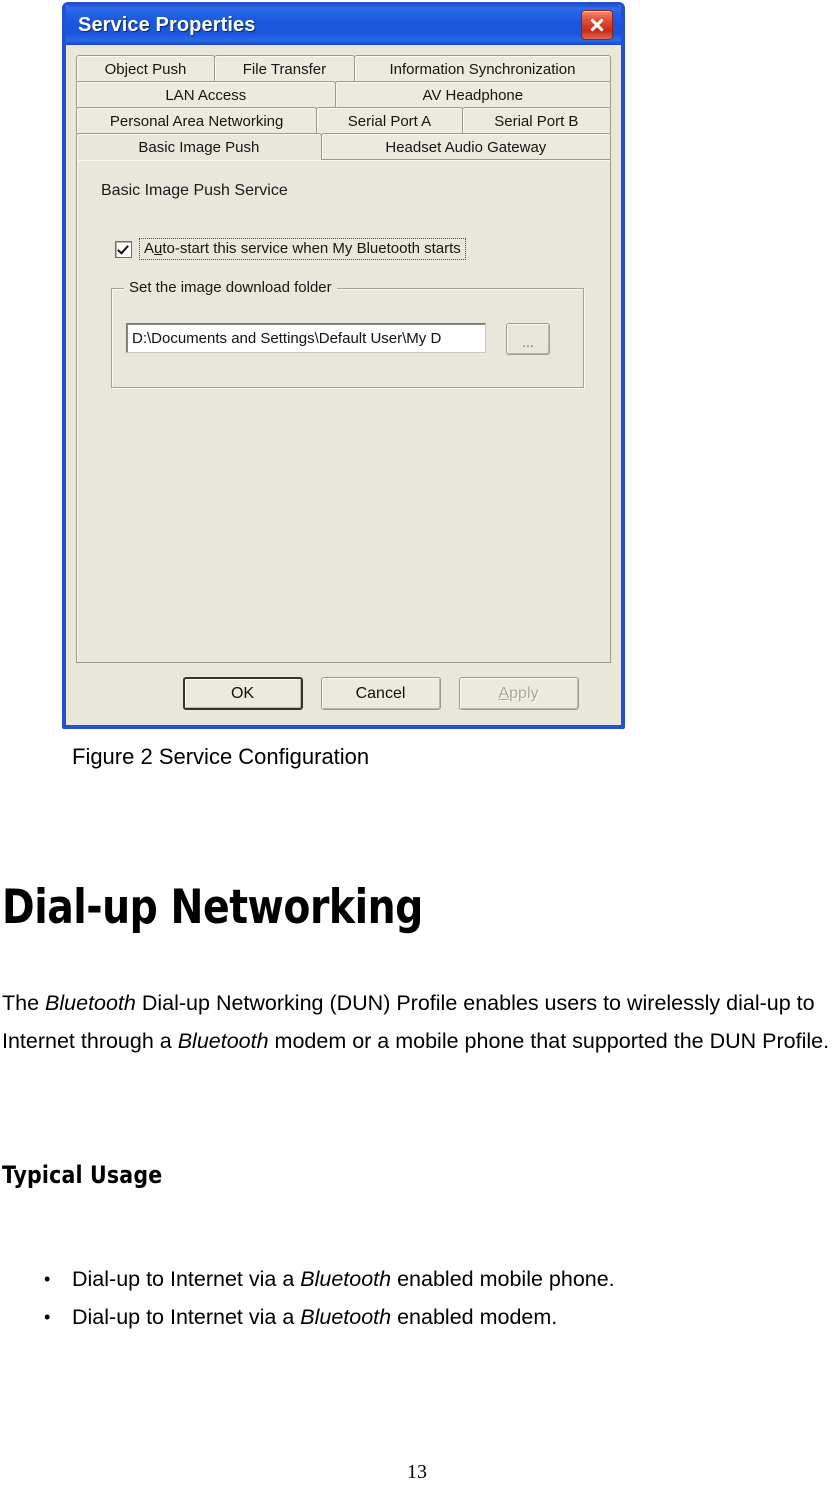  Describe the element at coordinates (212, 907) in the screenshot. I see `page-title: Dial-up Networking` at that location.